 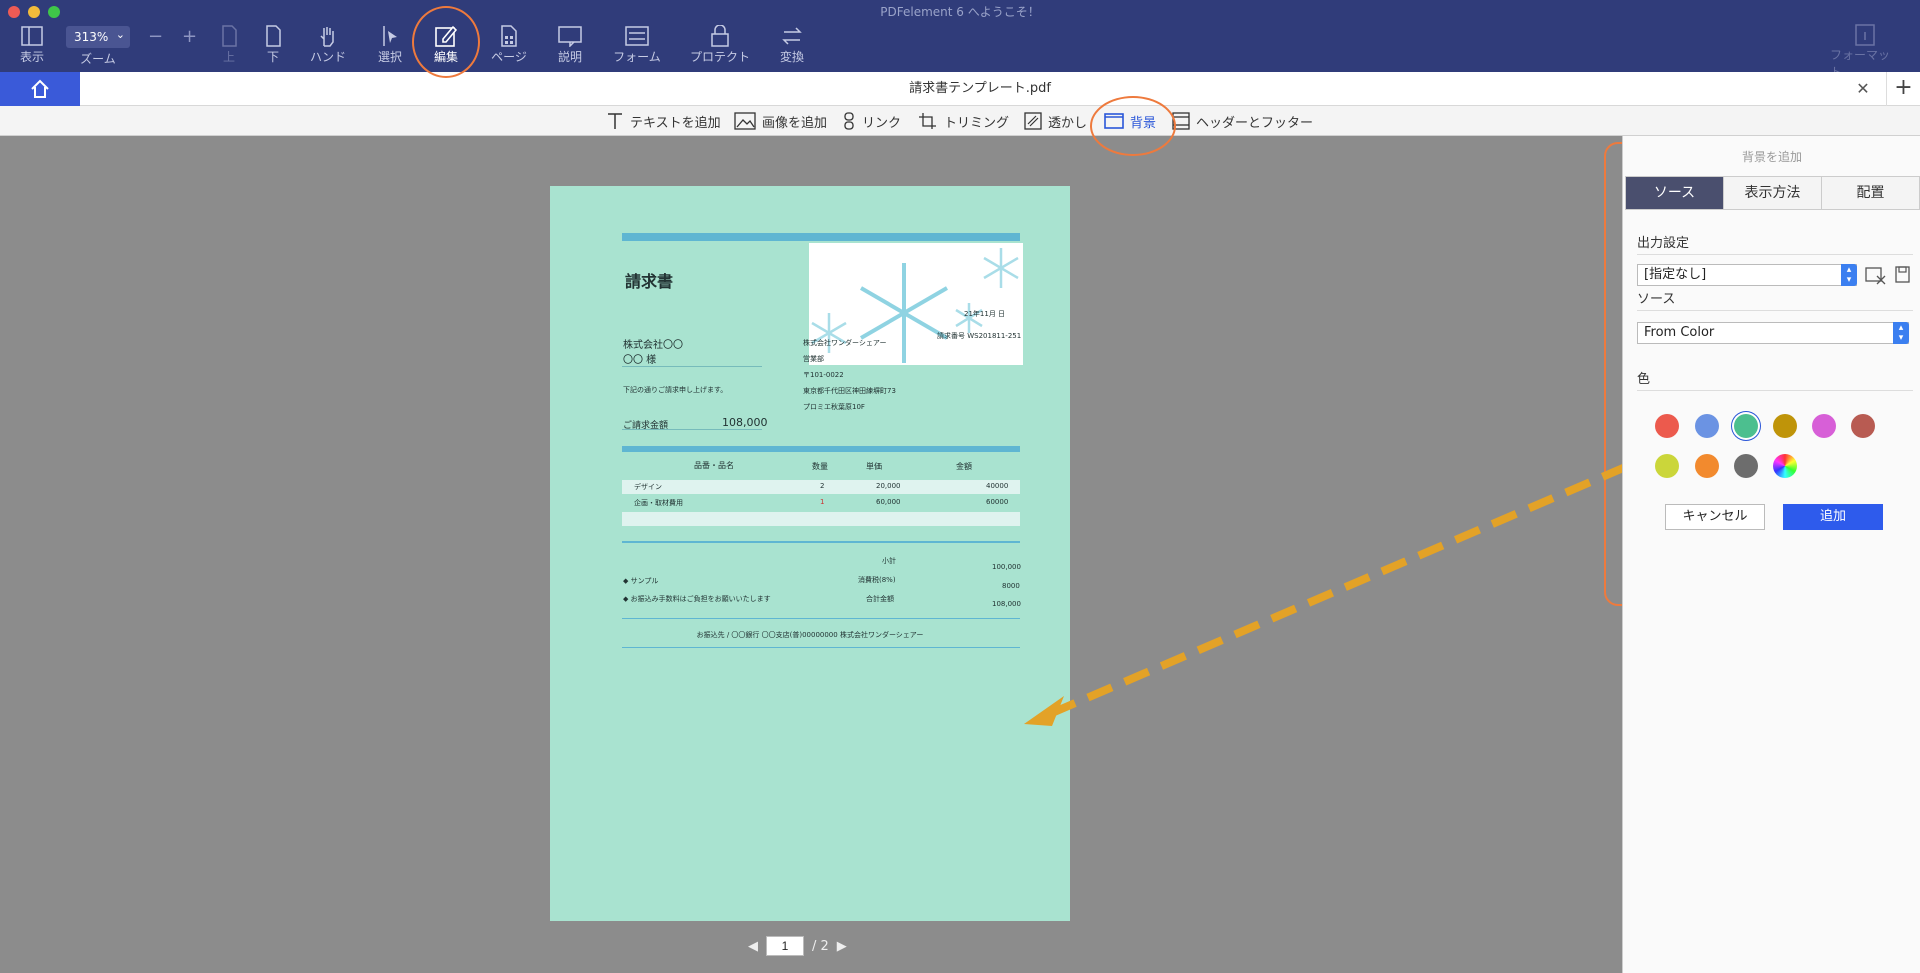 I want to click on select-button: 選択, so click(x=390, y=47).